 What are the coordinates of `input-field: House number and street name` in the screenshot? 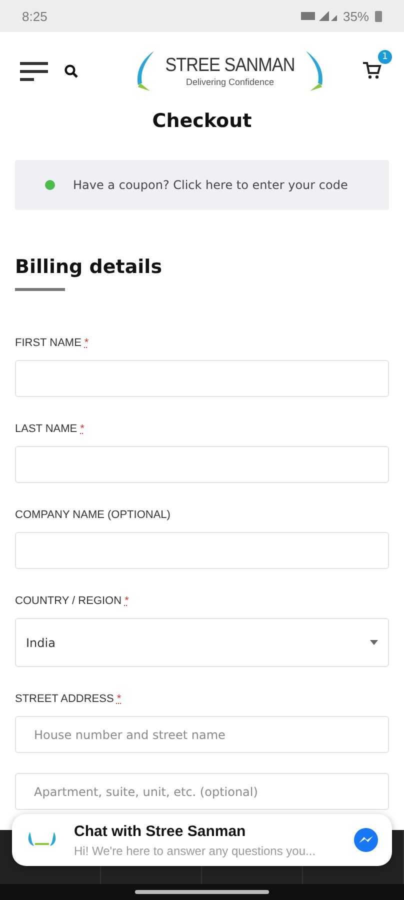 It's located at (202, 734).